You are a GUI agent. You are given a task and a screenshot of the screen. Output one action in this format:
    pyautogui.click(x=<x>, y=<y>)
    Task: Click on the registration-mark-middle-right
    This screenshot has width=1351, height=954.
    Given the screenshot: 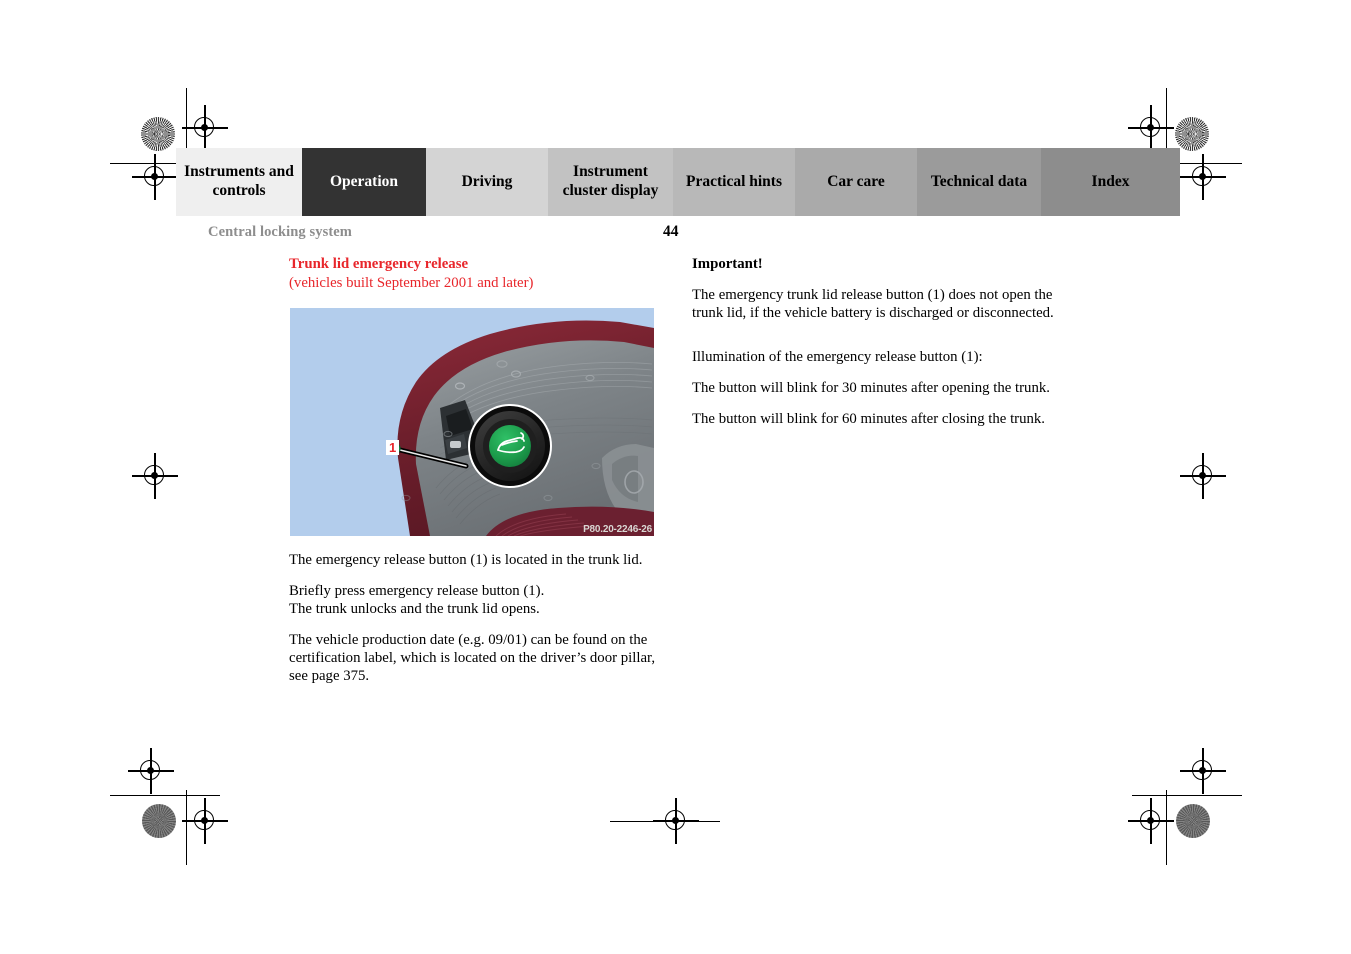 What is the action you would take?
    pyautogui.click(x=1203, y=476)
    